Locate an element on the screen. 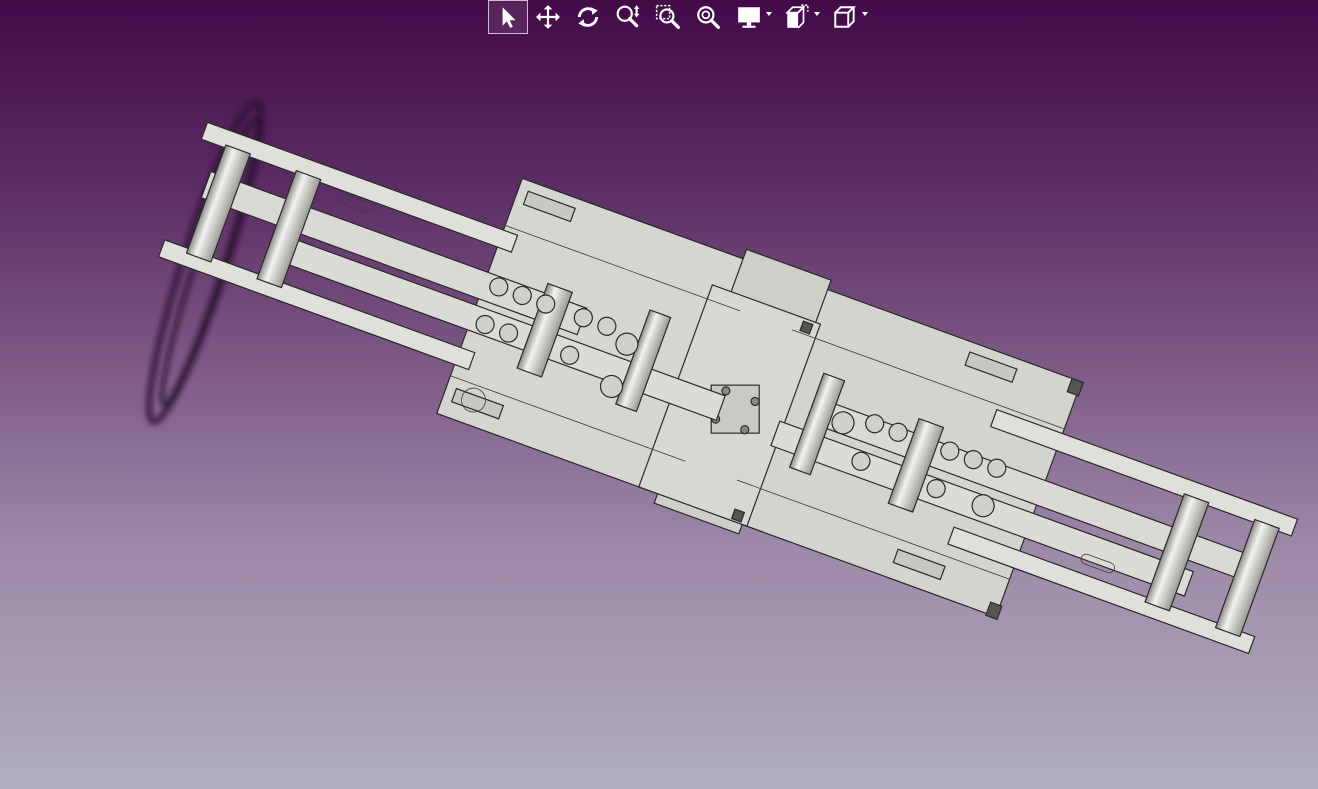 This screenshot has width=1318, height=789. roller is located at coordinates (1247, 578).